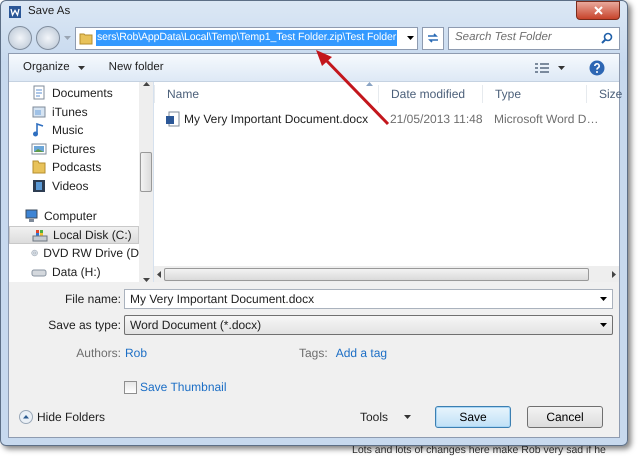 The image size is (644, 456). What do you see at coordinates (247, 38) in the screenshot?
I see `path-text: sers\Rob\AppData\Local\Temp\Temp1_Test Folder.zip\Test Folder` at bounding box center [247, 38].